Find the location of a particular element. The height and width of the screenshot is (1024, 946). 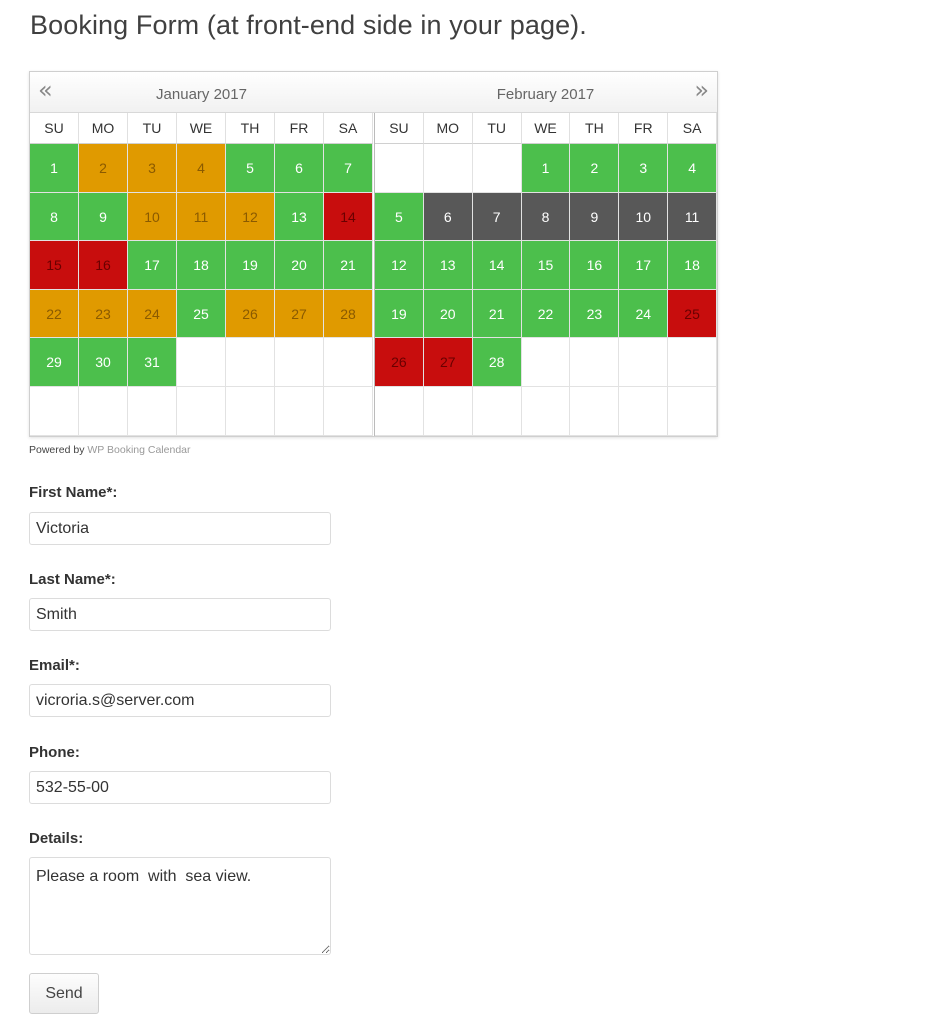

next-month-arrow-icon: » is located at coordinates (701, 90).